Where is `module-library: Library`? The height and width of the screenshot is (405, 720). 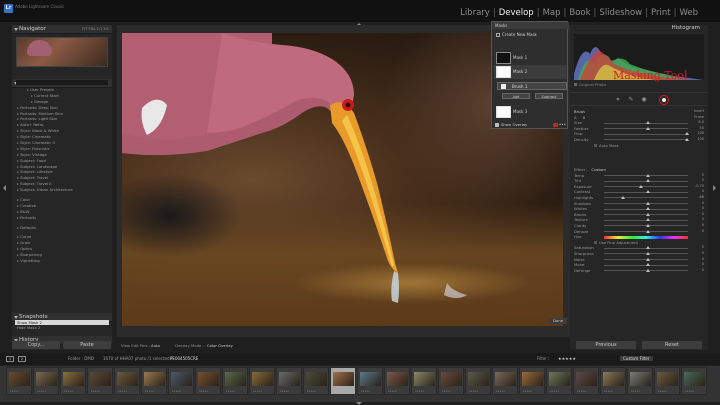 module-library: Library is located at coordinates (475, 13).